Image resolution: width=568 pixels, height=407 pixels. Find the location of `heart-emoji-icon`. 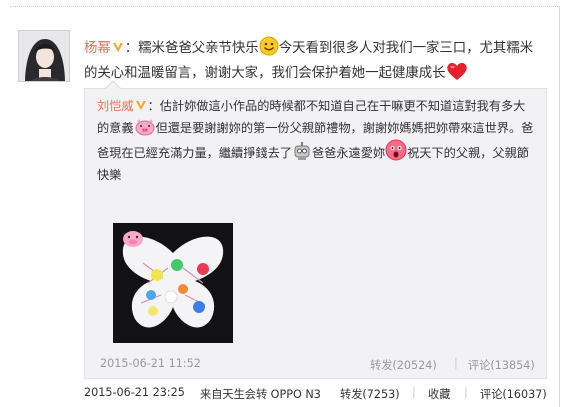

heart-emoji-icon is located at coordinates (456, 71).